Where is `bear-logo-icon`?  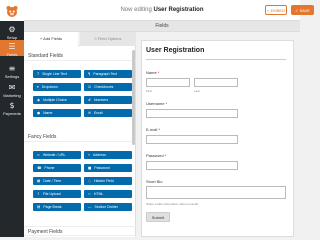 bear-logo-icon is located at coordinates (12, 11).